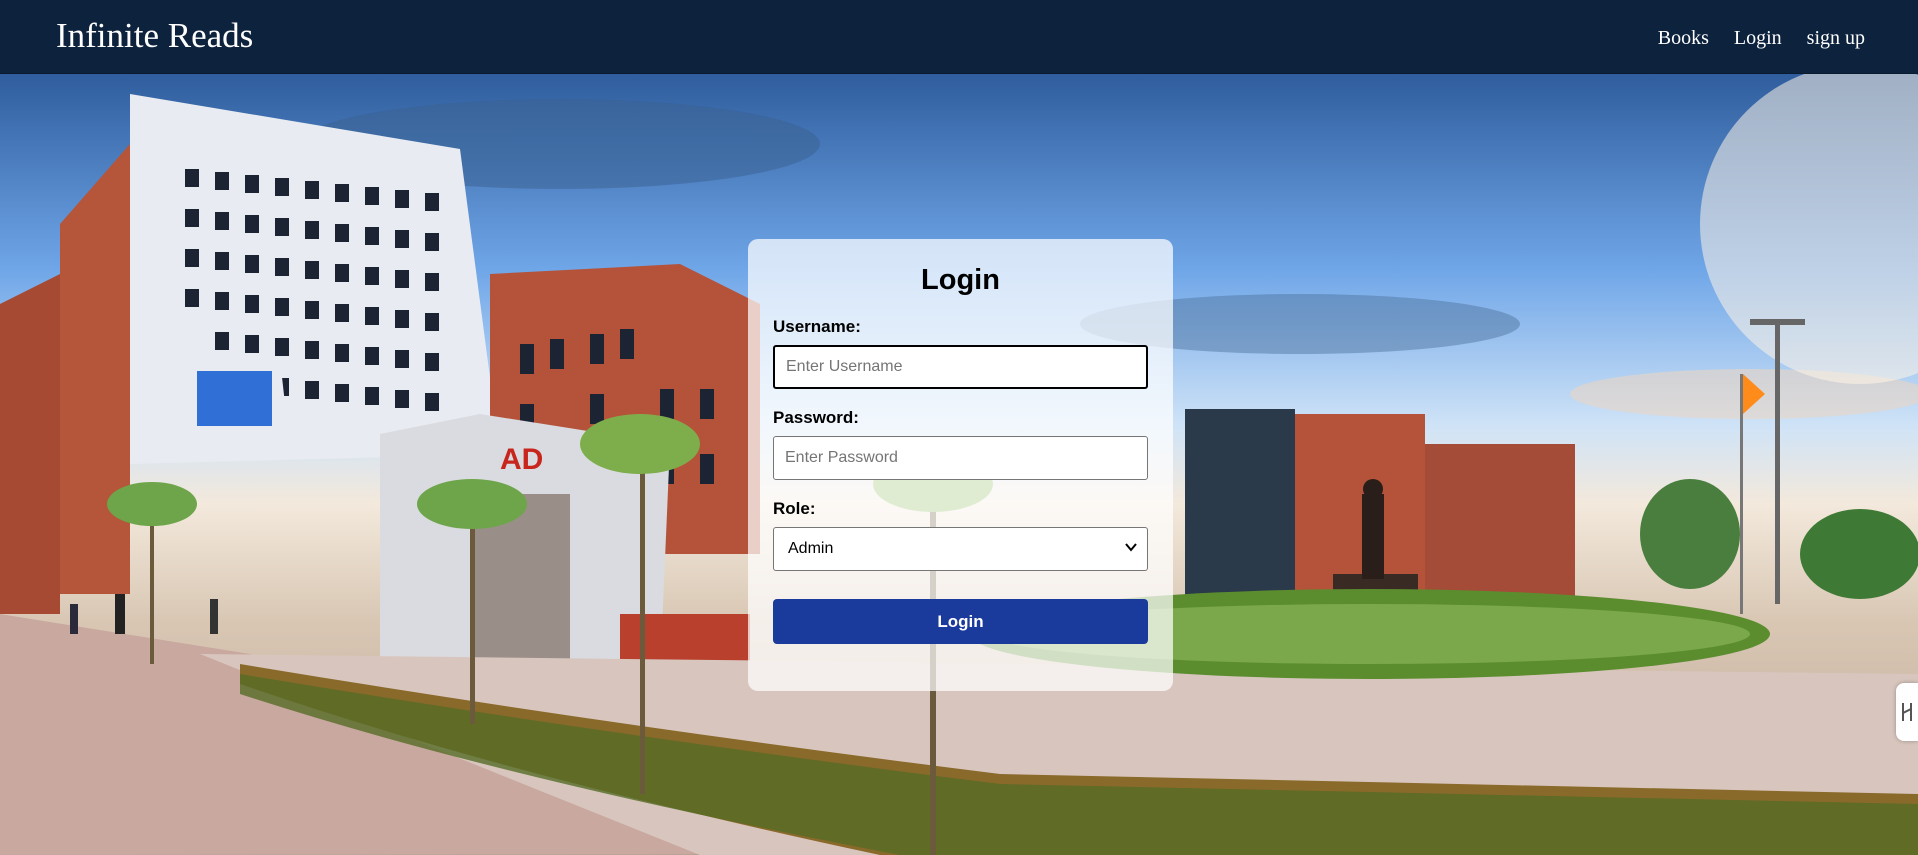  I want to click on nav-link-books: Books, so click(1683, 38).